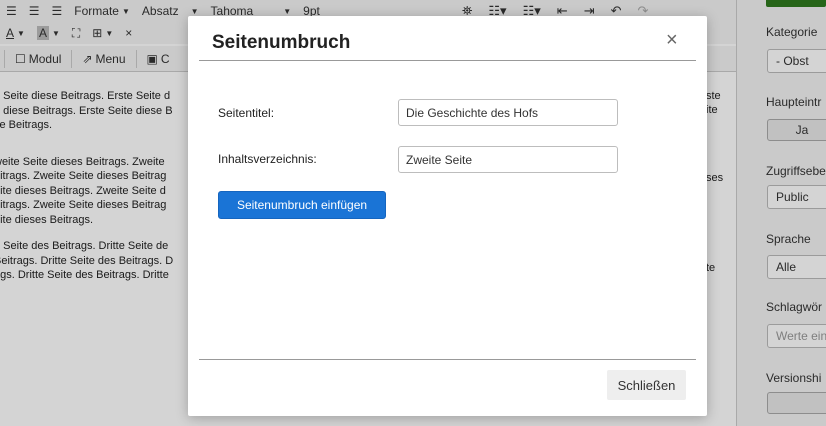 Image resolution: width=826 pixels, height=426 pixels. What do you see at coordinates (302, 205) in the screenshot?
I see `insert-page-break-button: Seitenumbruch einfügen` at bounding box center [302, 205].